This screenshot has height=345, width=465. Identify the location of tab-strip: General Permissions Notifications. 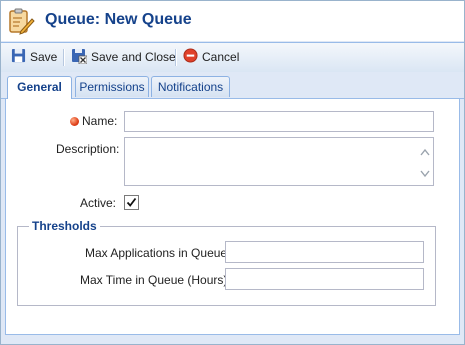
(232, 85).